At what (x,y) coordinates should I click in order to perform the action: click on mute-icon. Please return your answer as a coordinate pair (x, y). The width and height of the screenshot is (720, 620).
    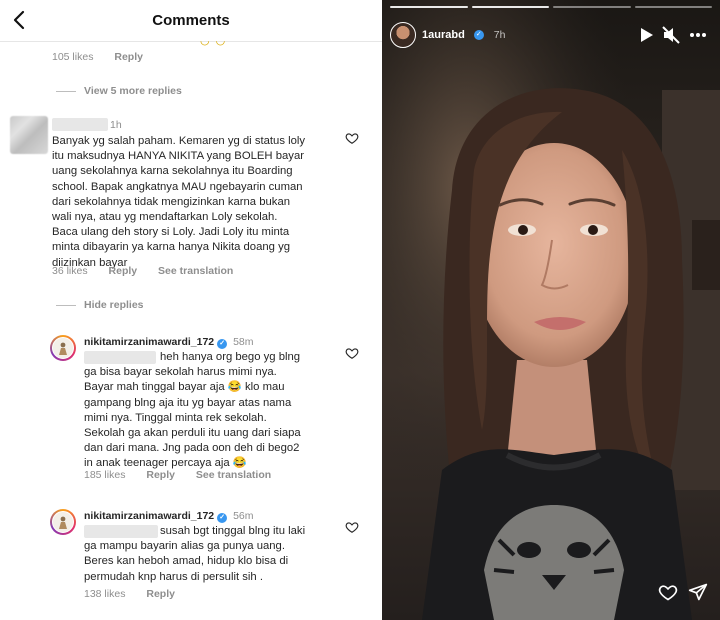
    Looking at the image, I should click on (671, 35).